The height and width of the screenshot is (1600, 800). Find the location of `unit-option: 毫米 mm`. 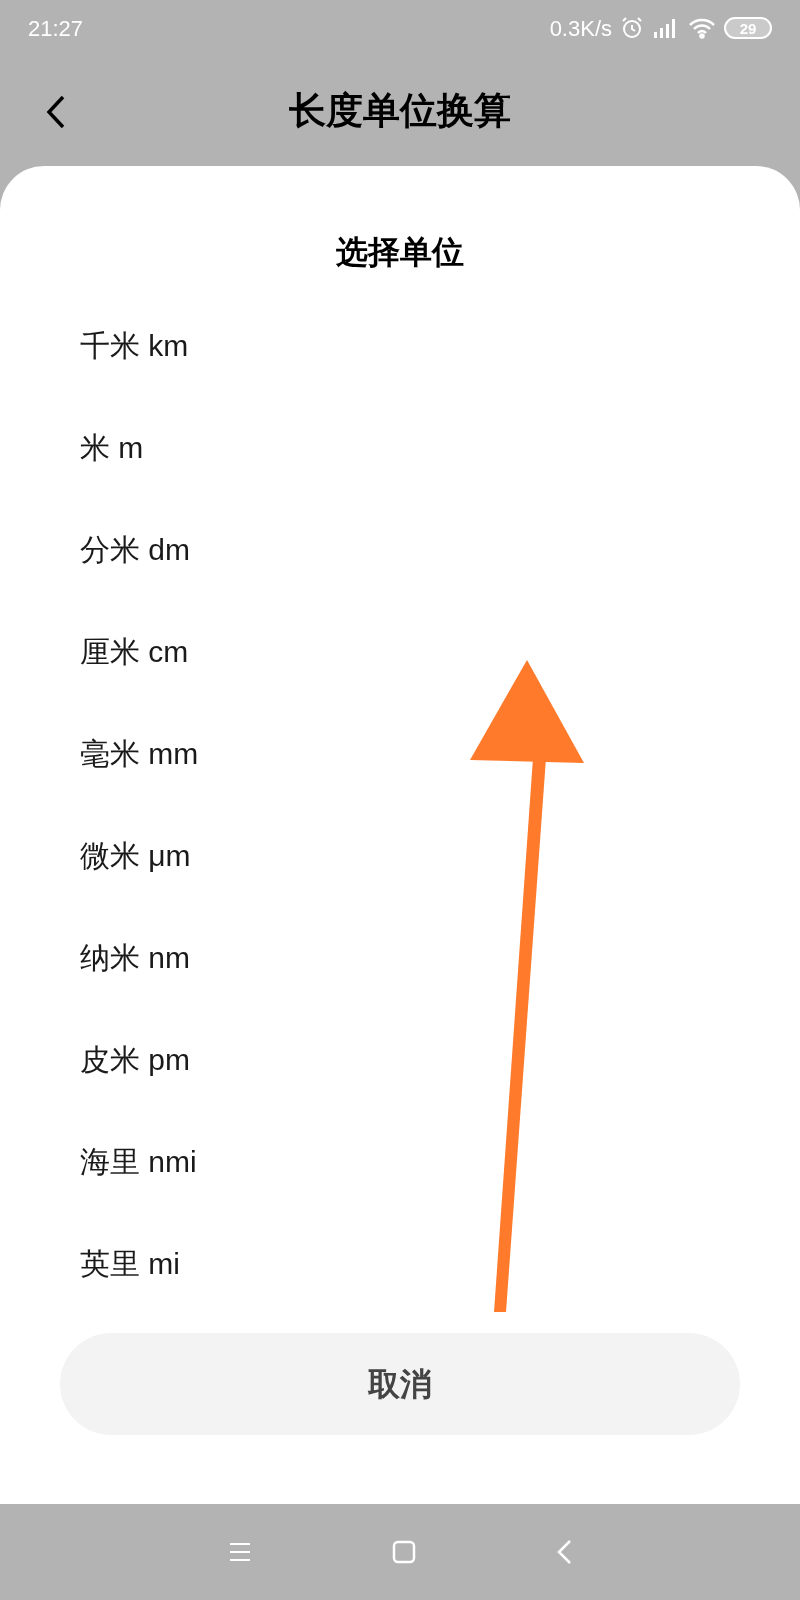

unit-option: 毫米 mm is located at coordinates (400, 753).